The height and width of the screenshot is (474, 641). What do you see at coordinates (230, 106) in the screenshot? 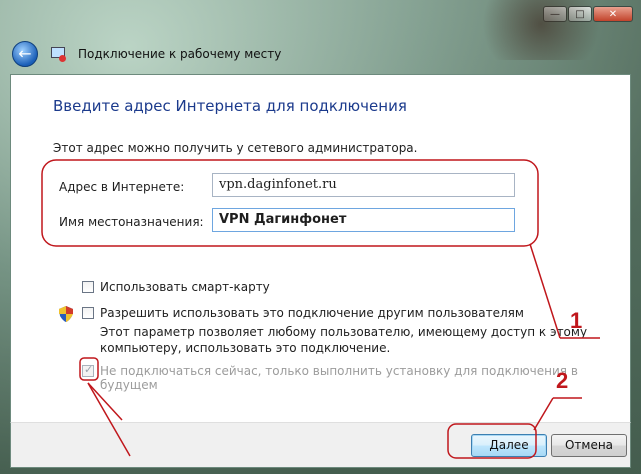
I see `page-heading: Введите адрес Интернета для подключения` at bounding box center [230, 106].